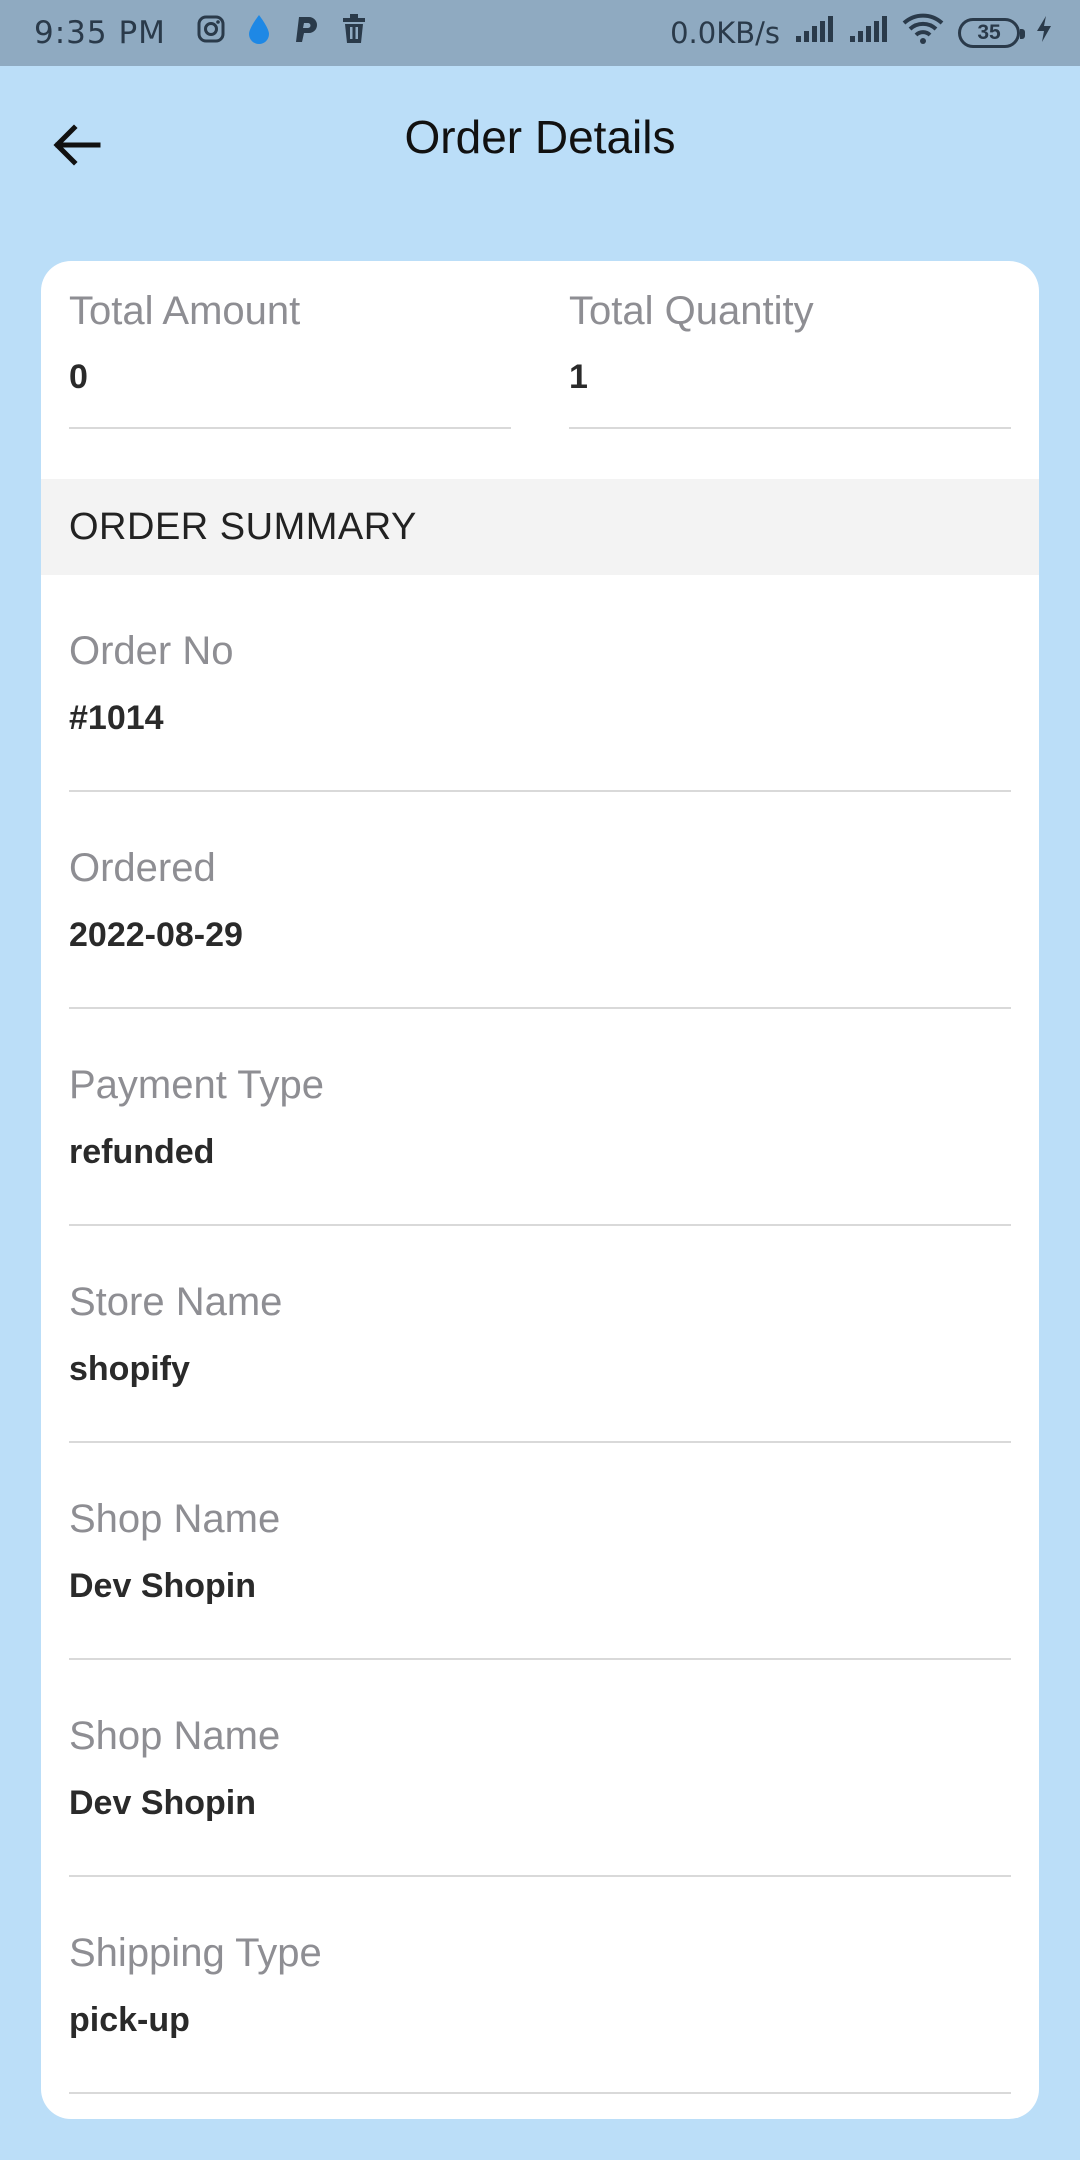 This screenshot has height=2160, width=1080. Describe the element at coordinates (540, 527) in the screenshot. I see `order-summary-header: ORDER SUMMARY` at that location.